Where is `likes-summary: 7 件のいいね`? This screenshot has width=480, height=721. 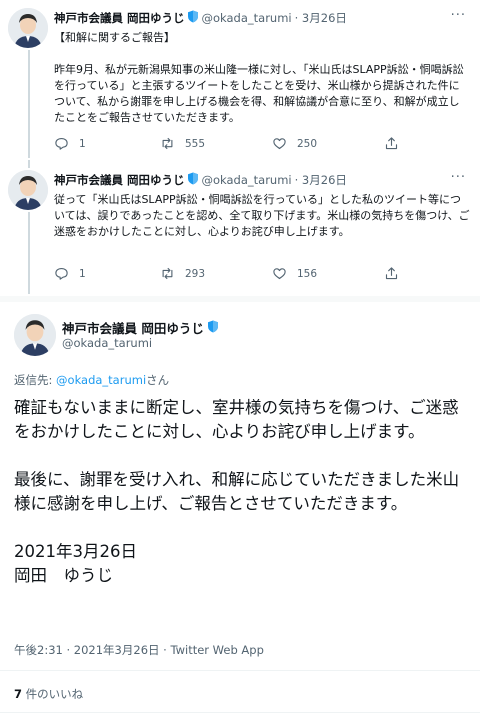
likes-summary: 7 件のいいね is located at coordinates (48, 694).